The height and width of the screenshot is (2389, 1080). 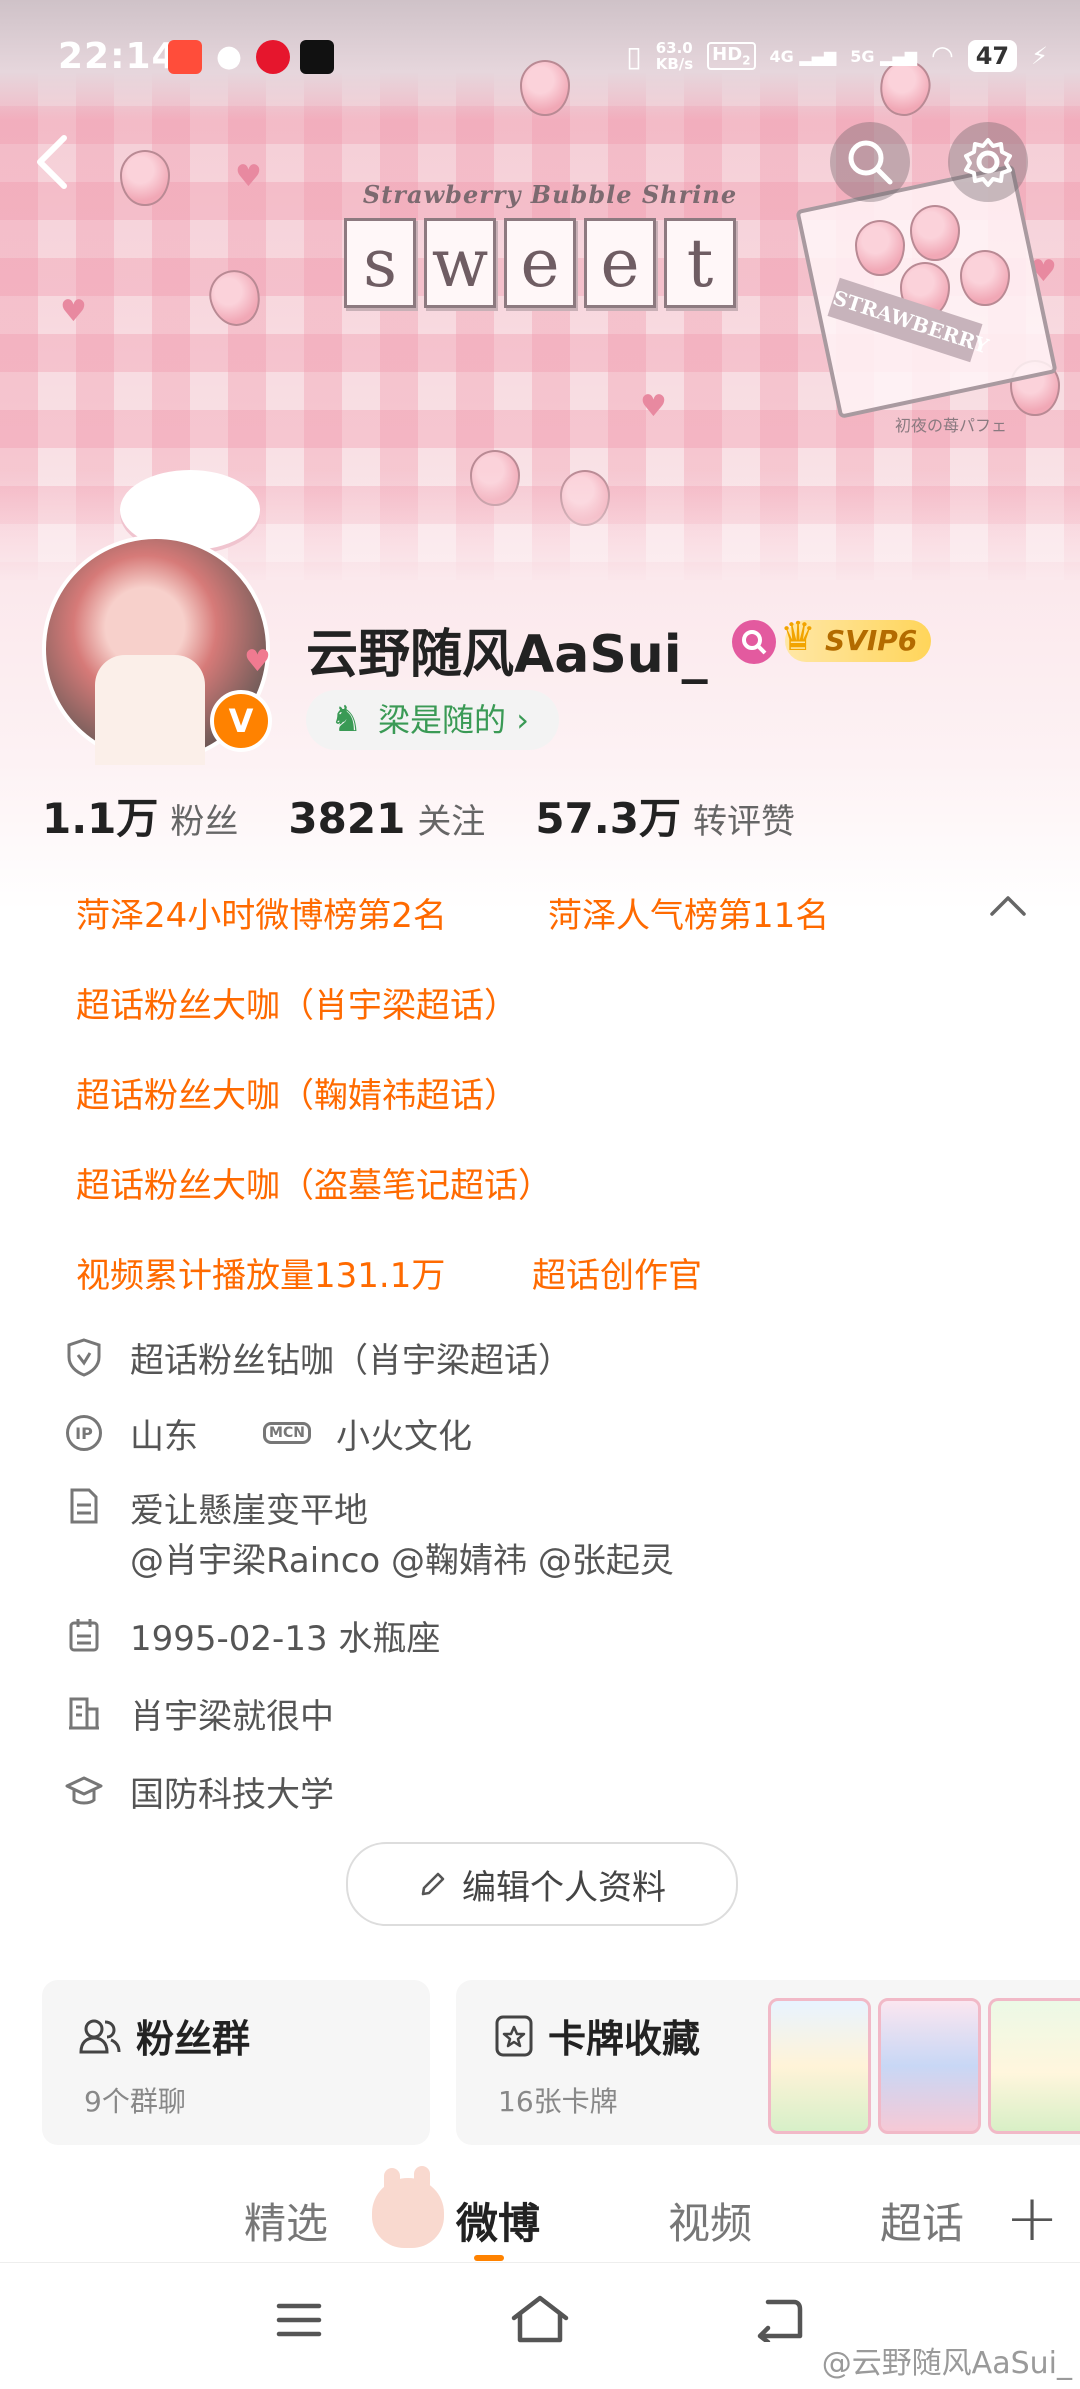 What do you see at coordinates (248, 176) in the screenshot?
I see `heart-decoration: ♥` at bounding box center [248, 176].